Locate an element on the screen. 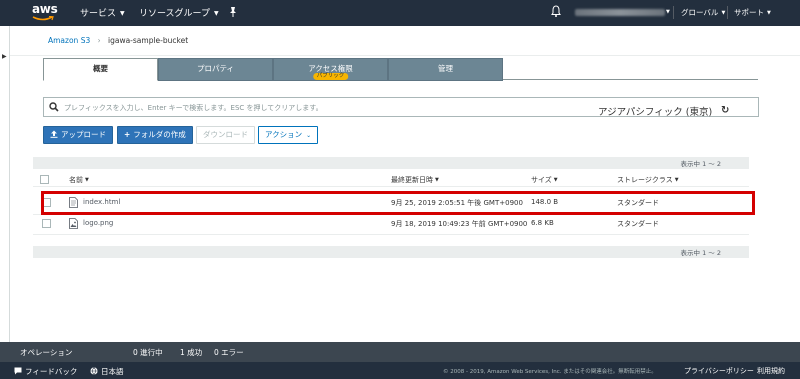 This screenshot has height=379, width=800. breadcrumb-bucket-name: igawa-sample-bucket is located at coordinates (148, 40).